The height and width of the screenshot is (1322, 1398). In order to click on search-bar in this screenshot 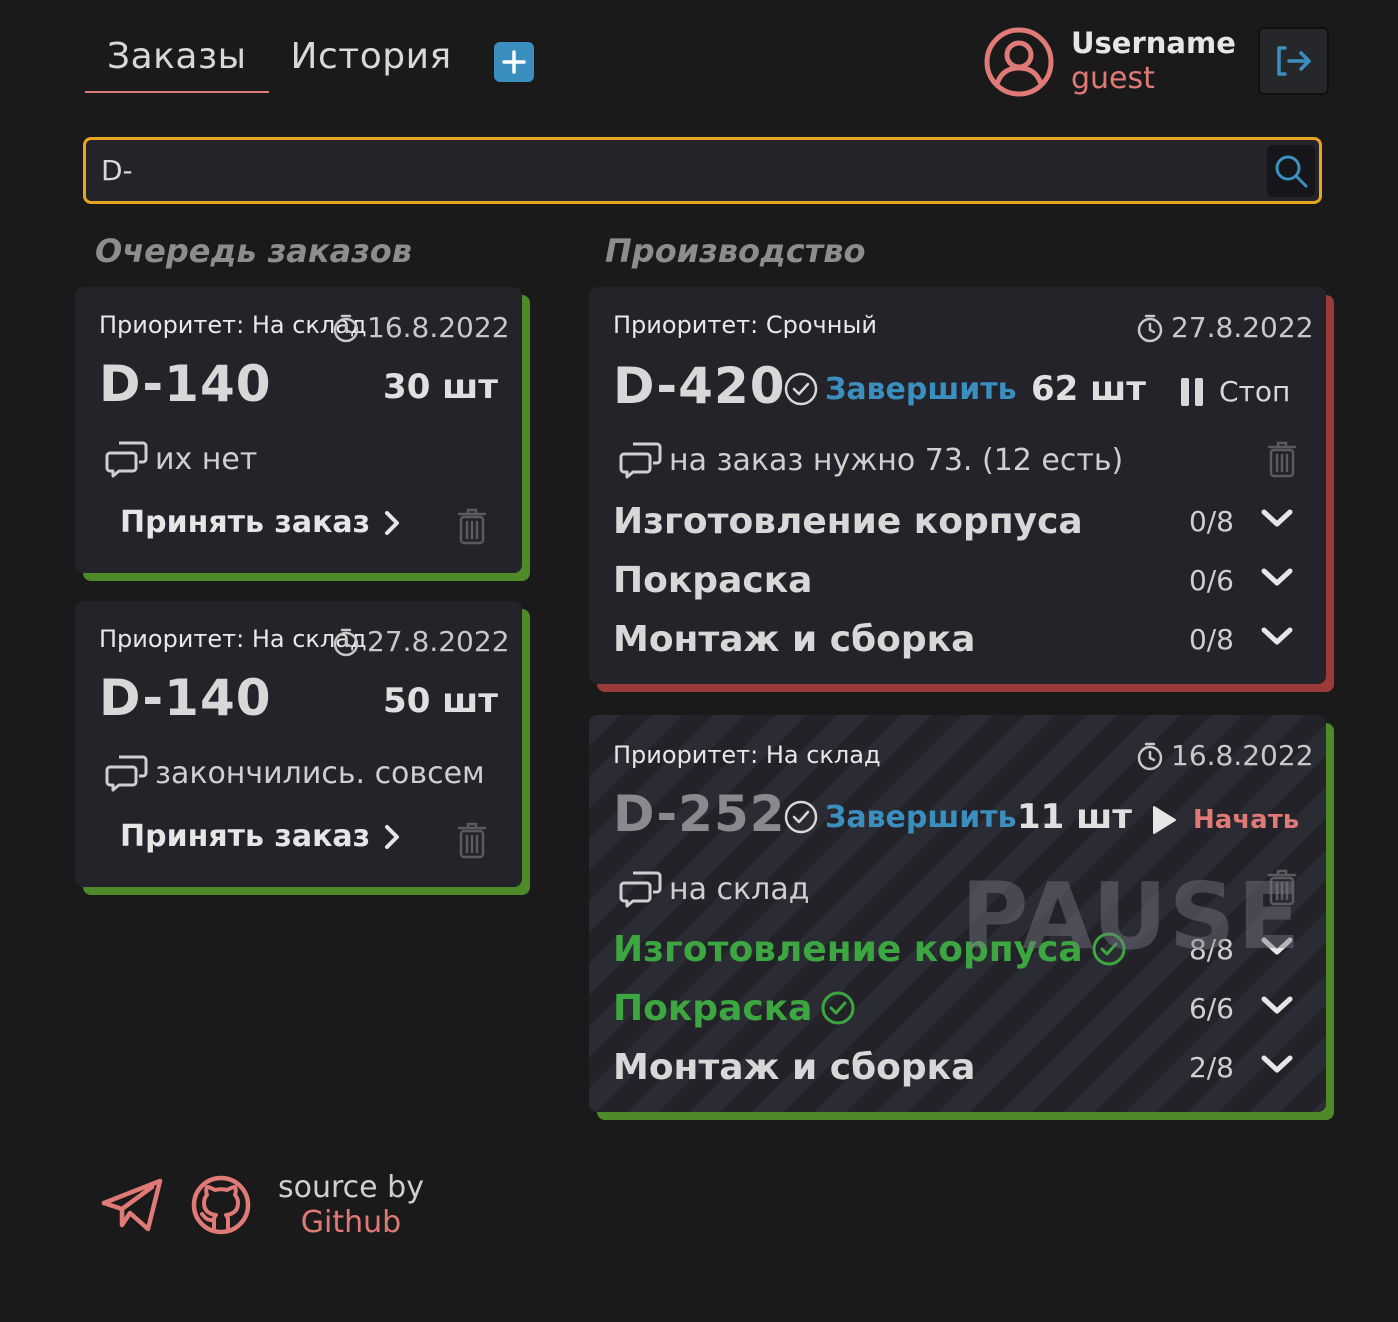, I will do `click(702, 170)`.